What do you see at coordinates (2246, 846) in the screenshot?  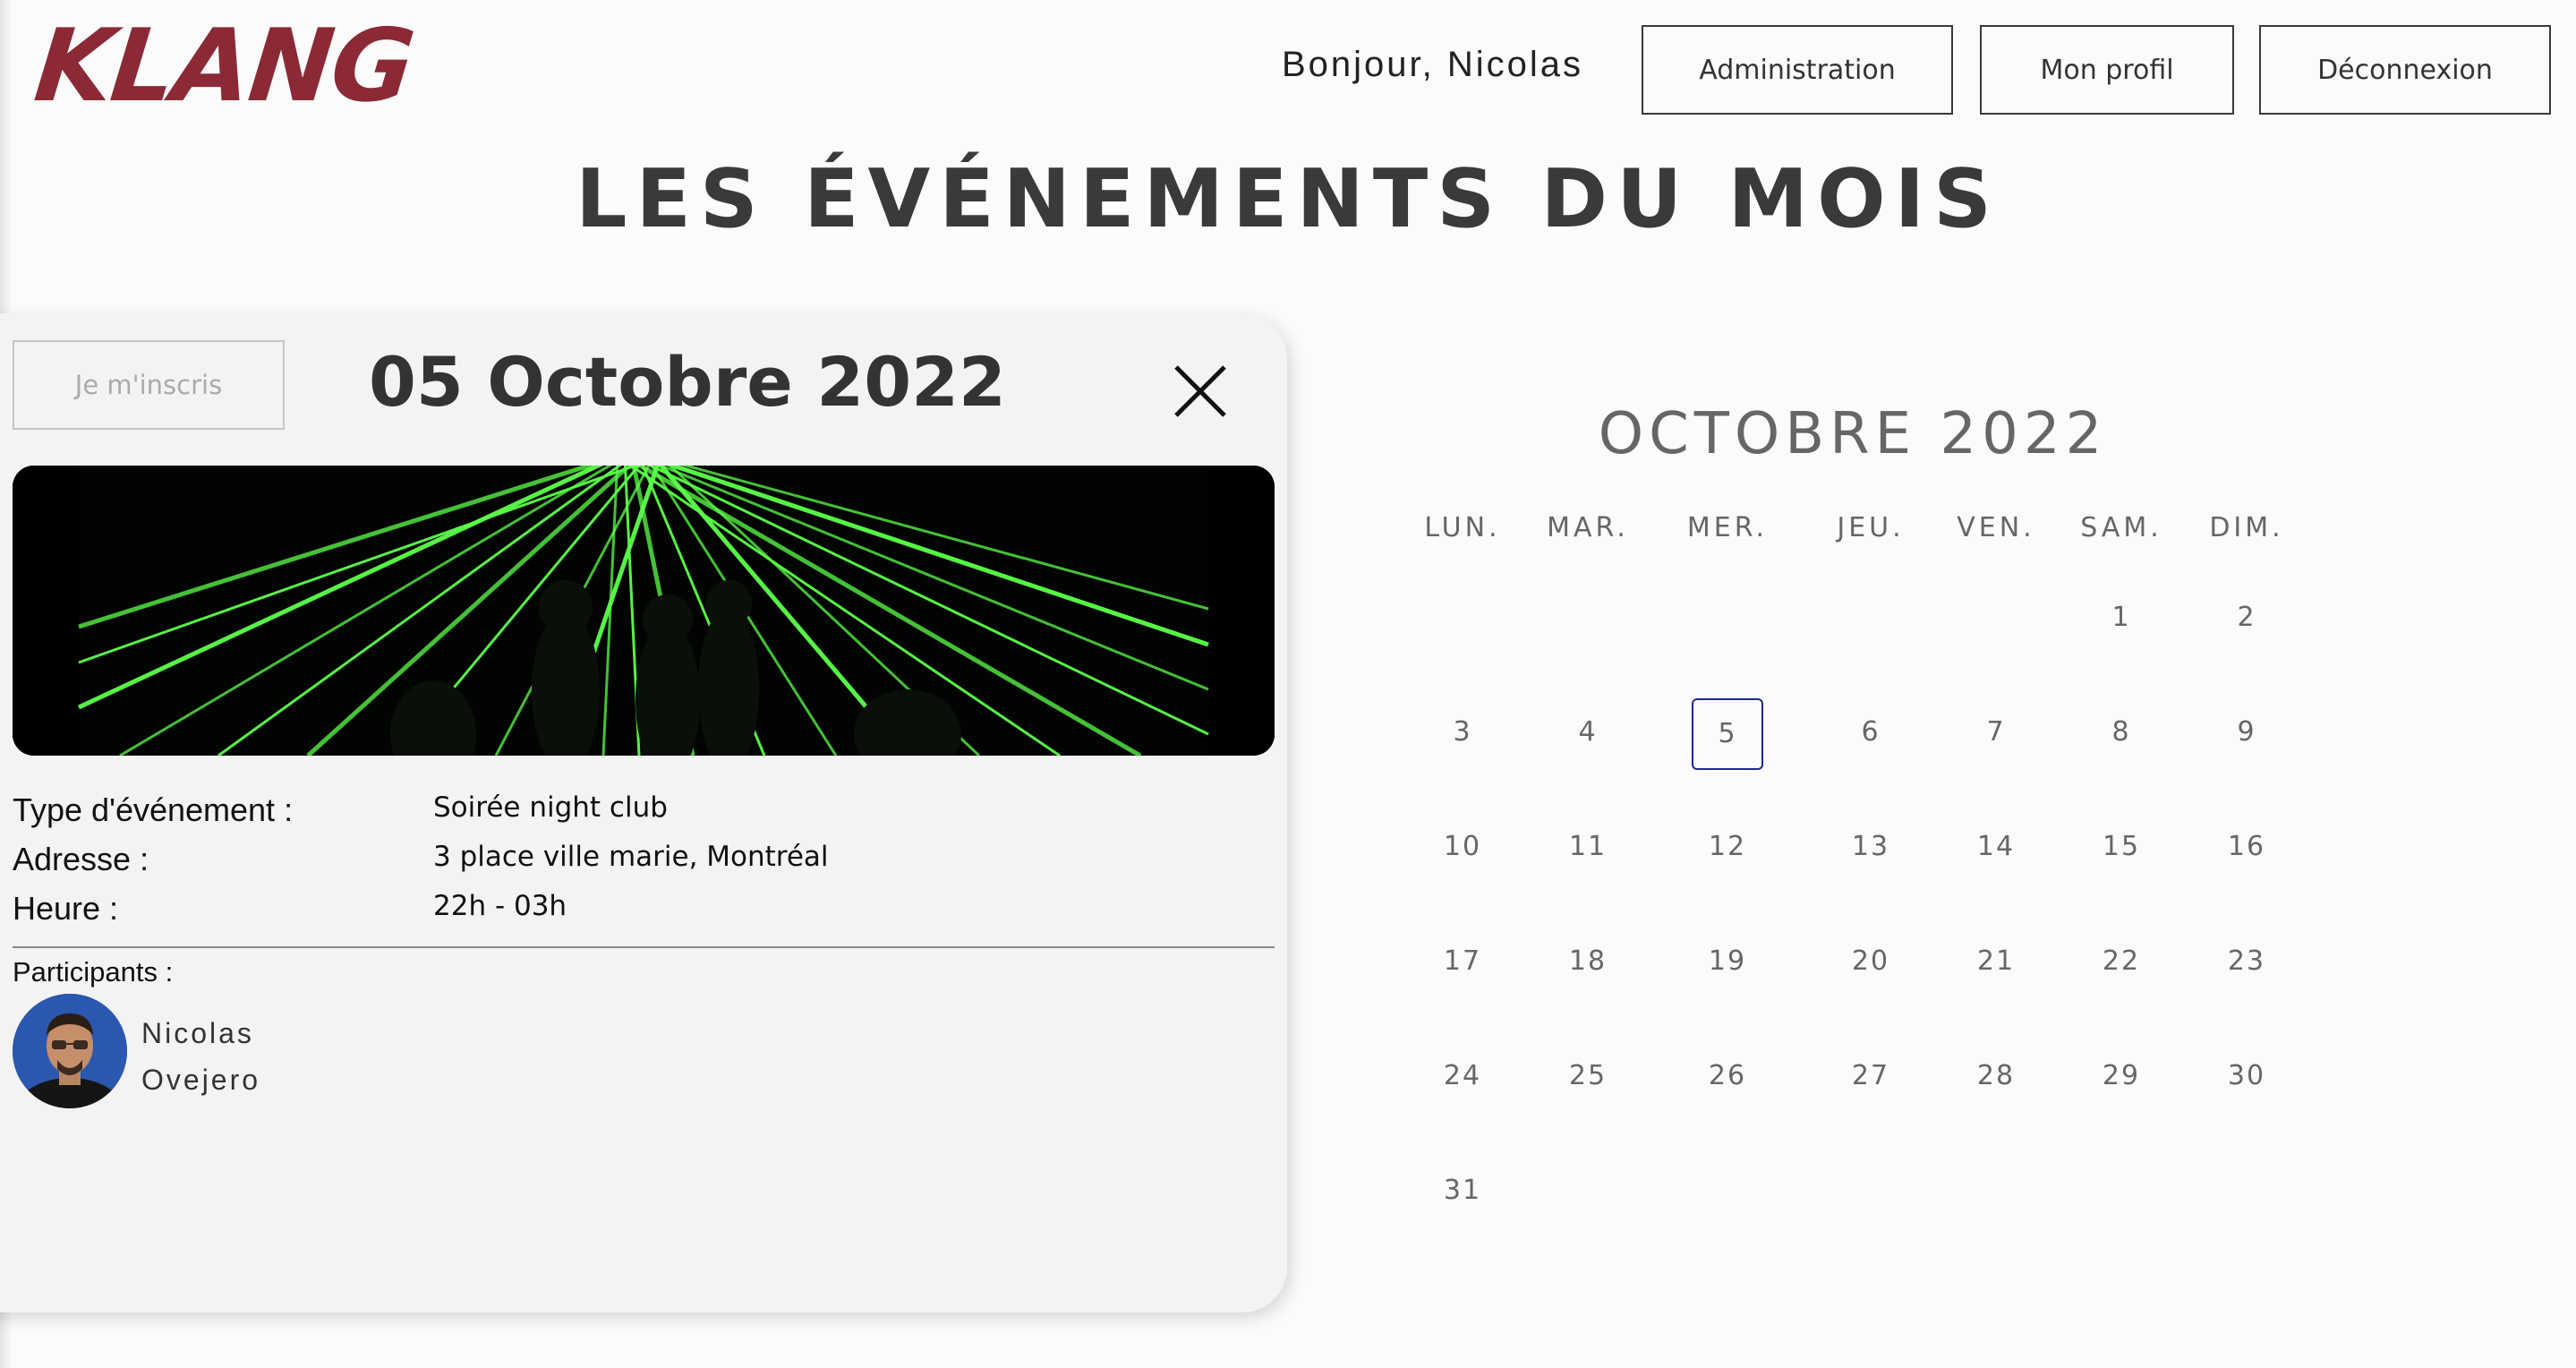 I see `calendar-day: 16` at bounding box center [2246, 846].